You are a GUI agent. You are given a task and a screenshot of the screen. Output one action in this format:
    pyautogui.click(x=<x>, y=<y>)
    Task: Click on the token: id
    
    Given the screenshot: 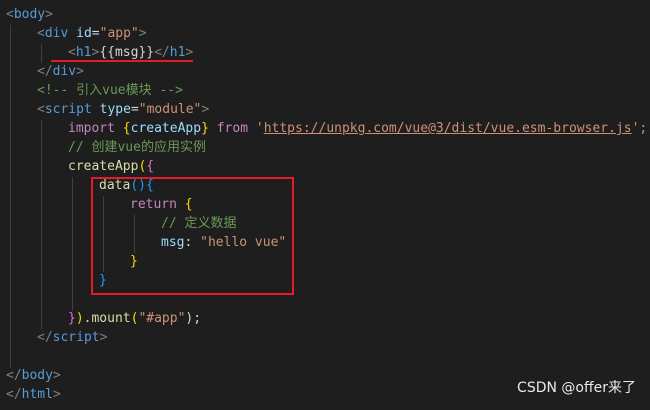 What is the action you would take?
    pyautogui.click(x=84, y=33)
    